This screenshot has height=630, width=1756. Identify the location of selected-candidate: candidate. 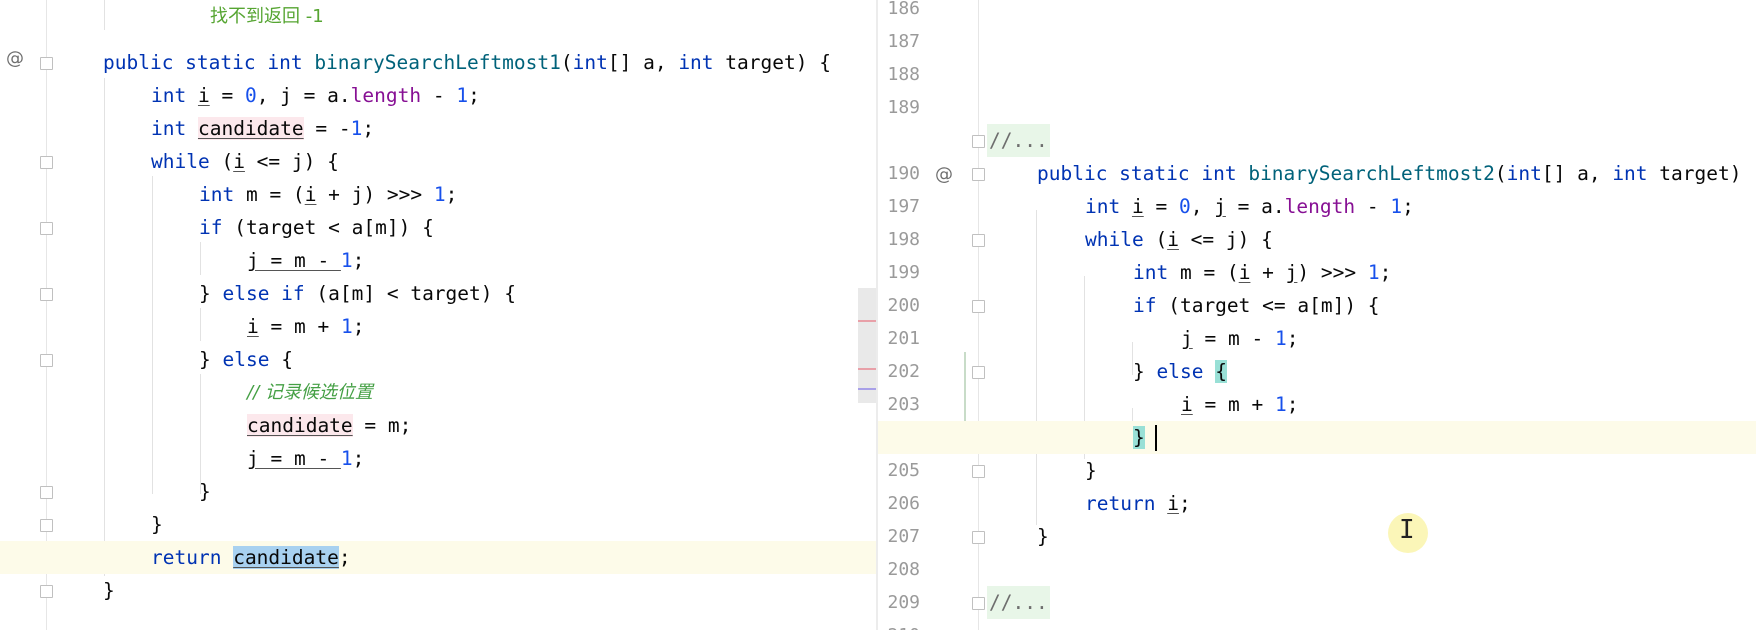
(286, 557).